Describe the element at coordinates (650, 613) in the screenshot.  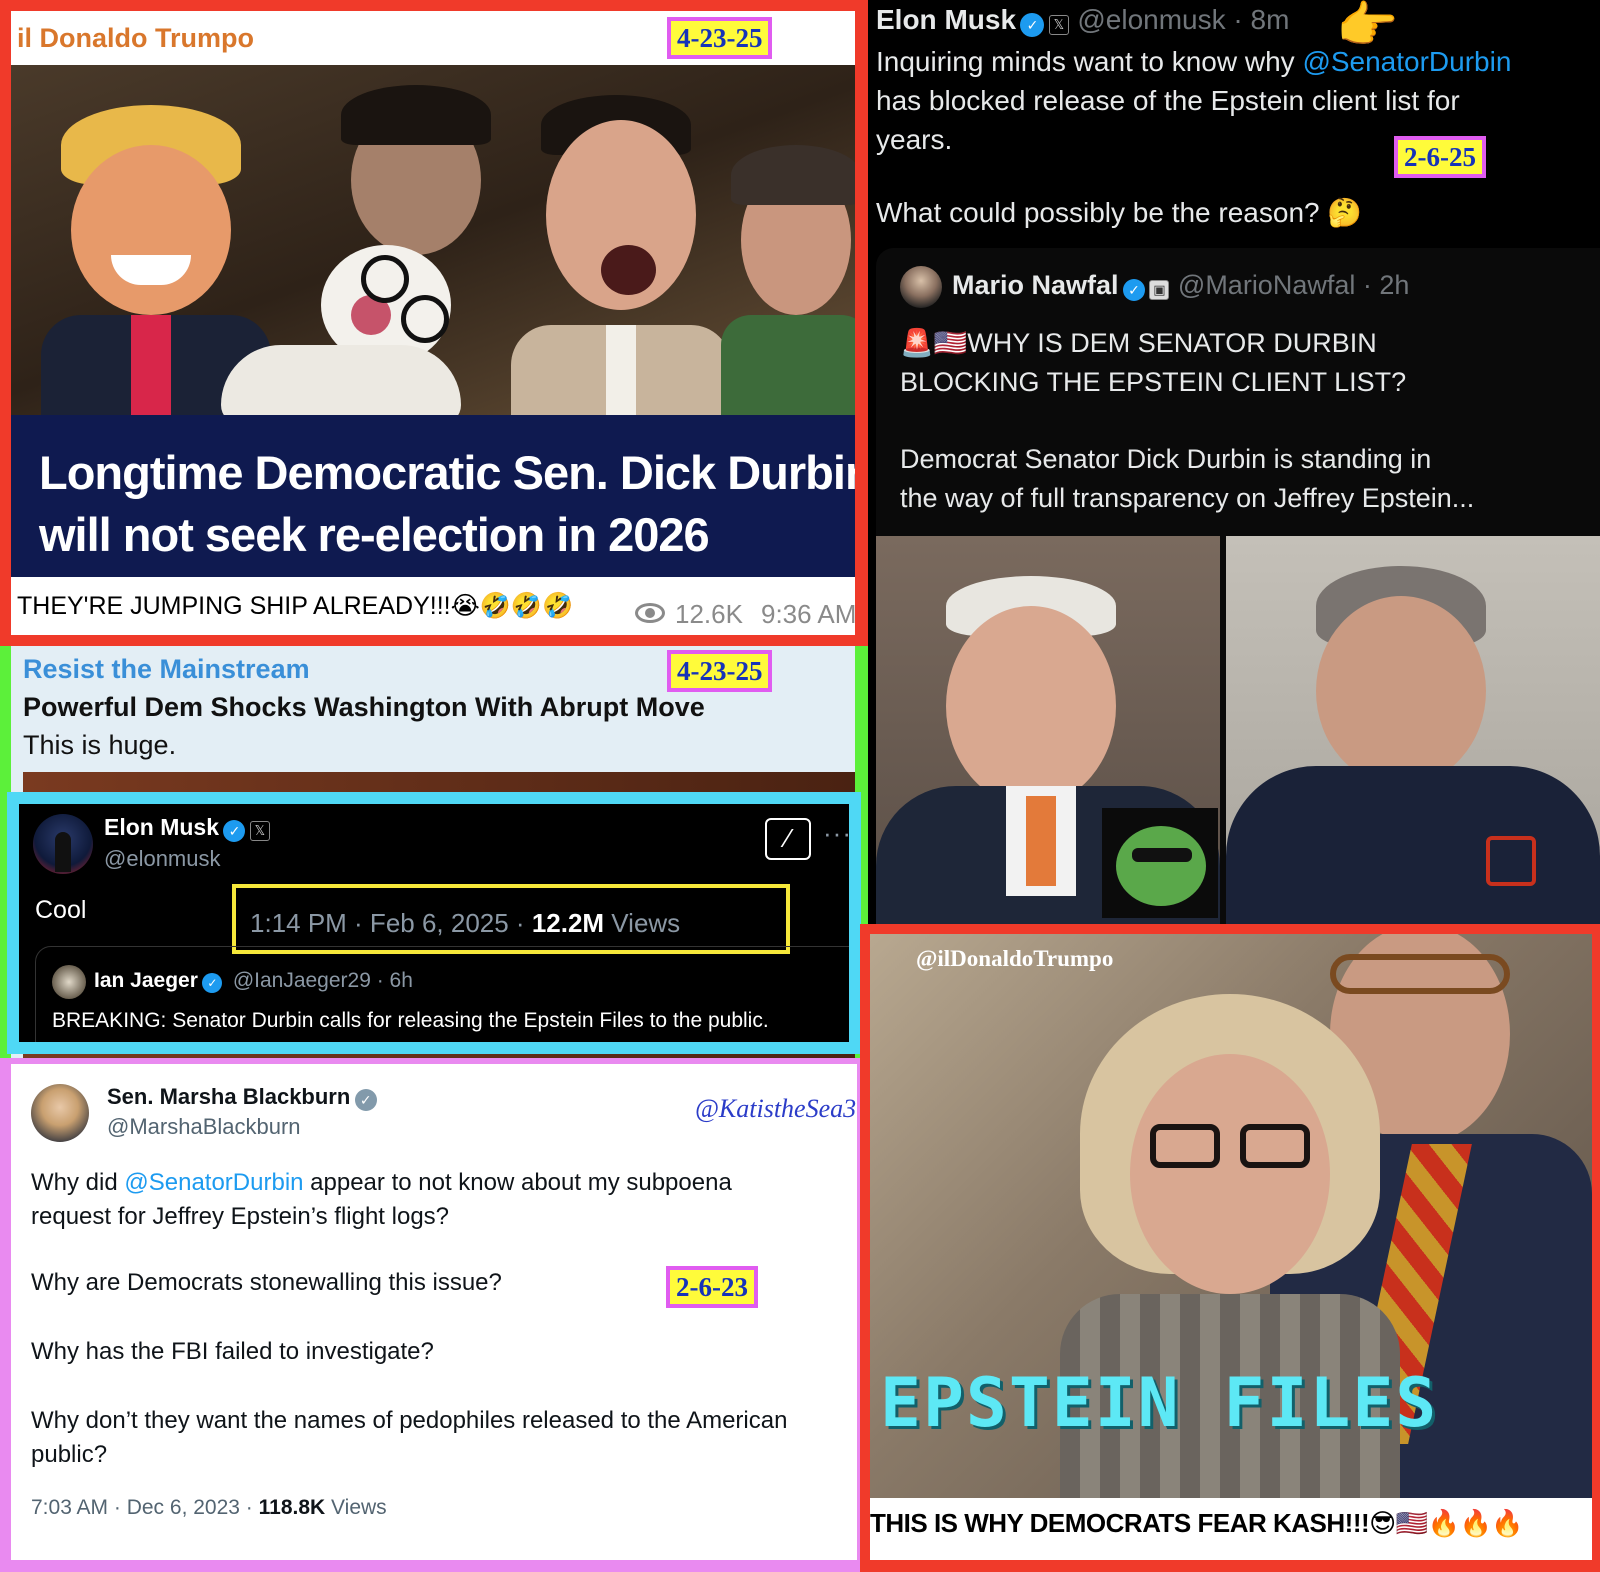
I see `eye-icon` at that location.